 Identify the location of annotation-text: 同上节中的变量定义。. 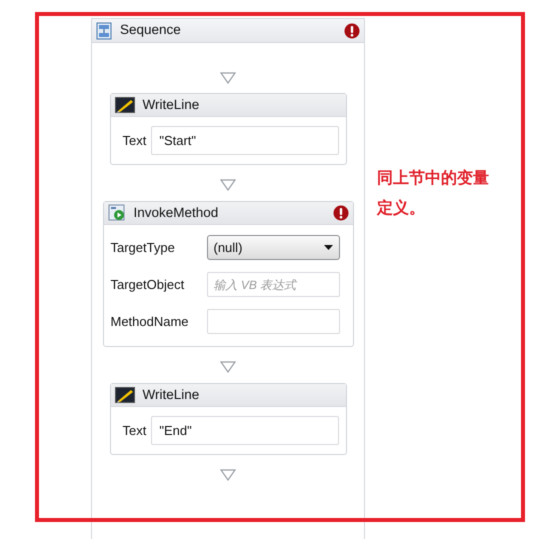
(433, 193).